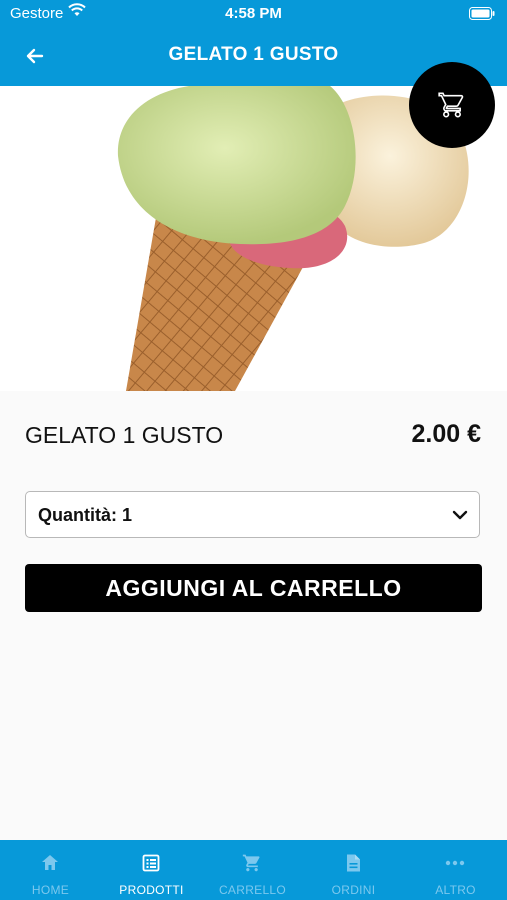 The height and width of the screenshot is (900, 507). Describe the element at coordinates (50, 890) in the screenshot. I see `tab-label: HOME` at that location.